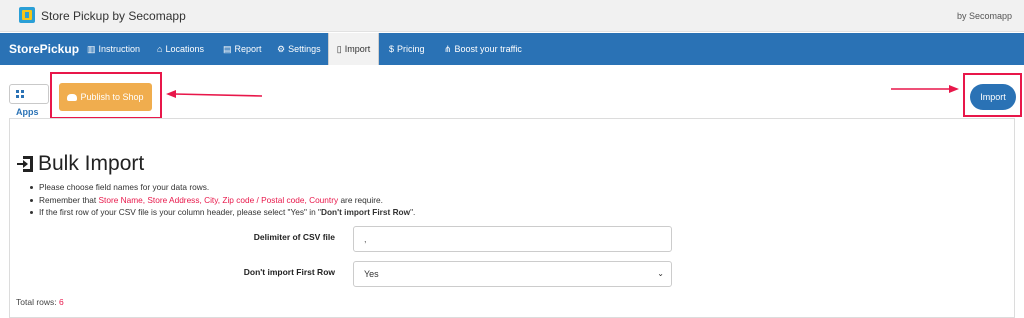  What do you see at coordinates (160, 49) in the screenshot?
I see `buildings-icon: ⌂` at bounding box center [160, 49].